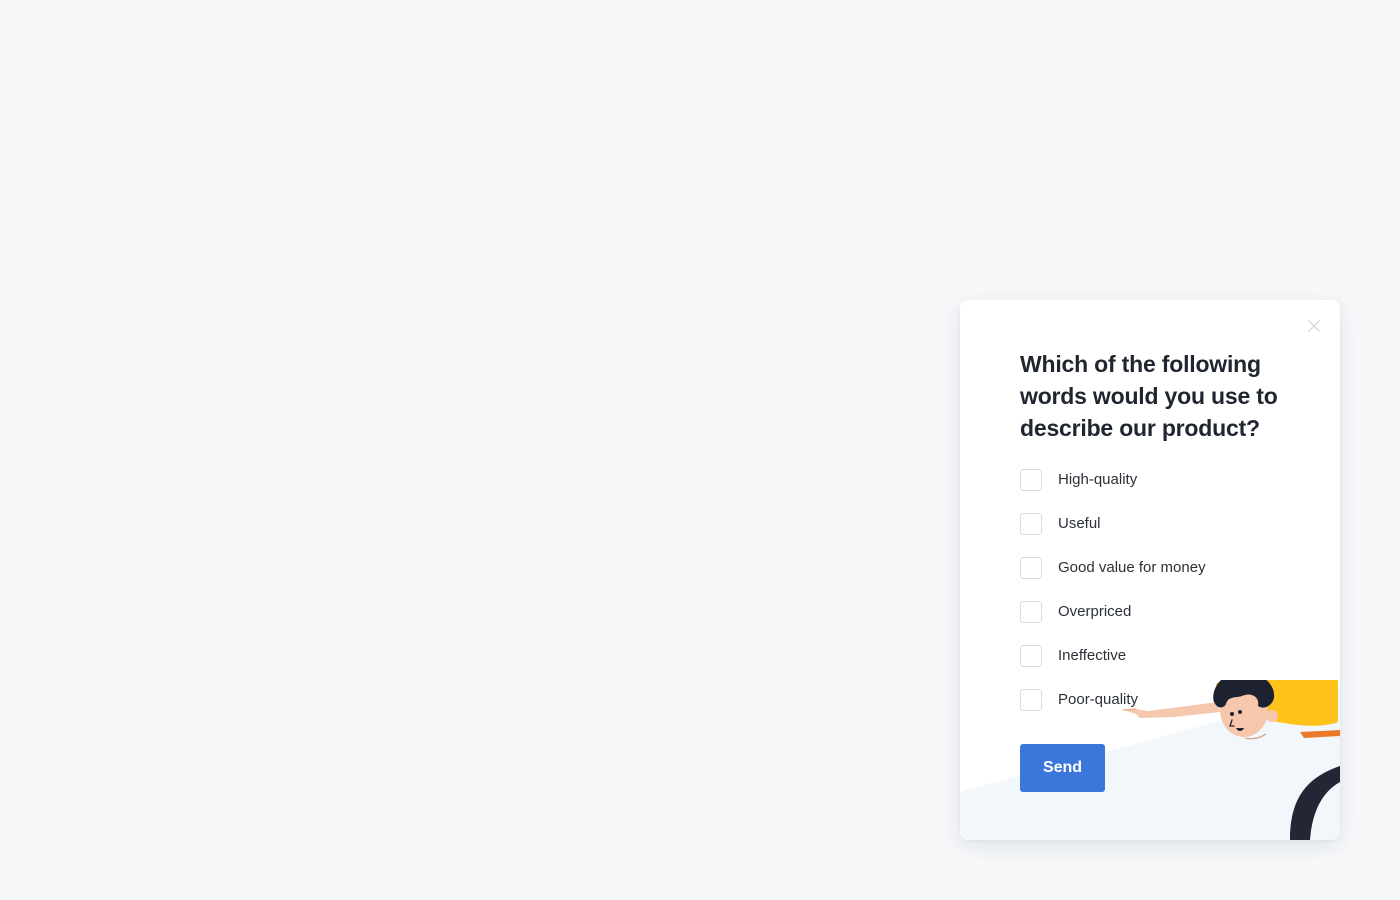 Image resolution: width=1400 pixels, height=900 pixels. I want to click on option-overpriced: Overpriced, so click(1160, 612).